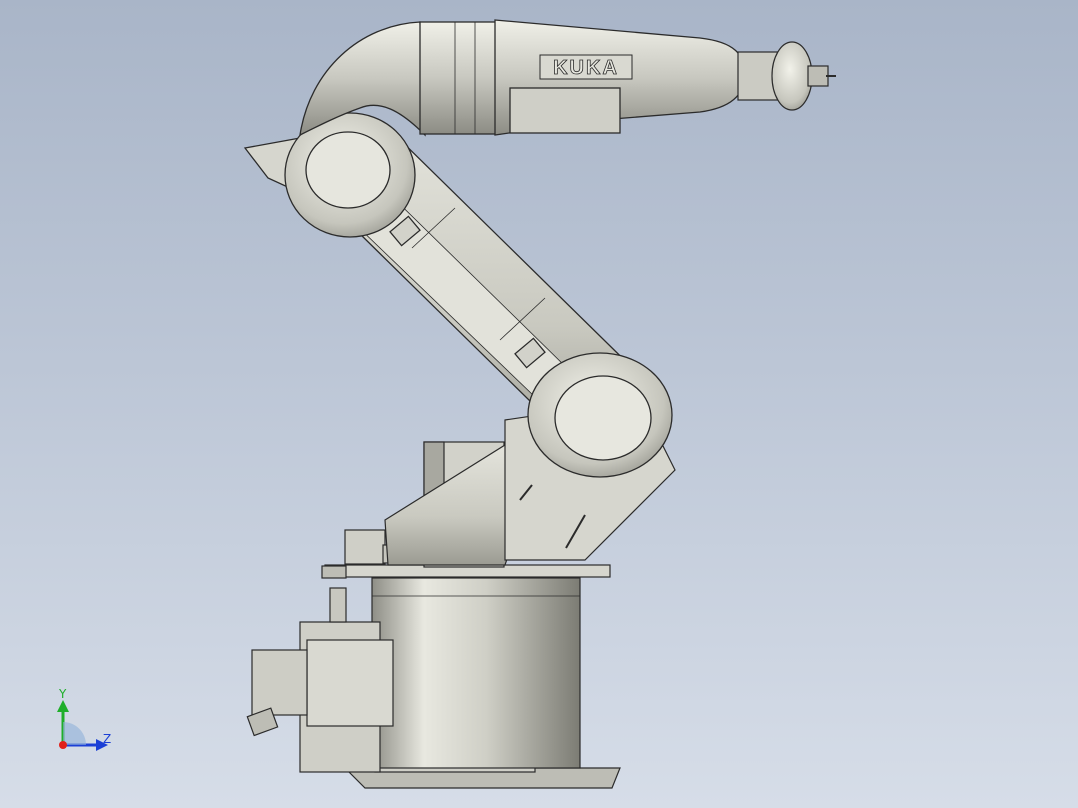 Image resolution: width=1078 pixels, height=808 pixels. I want to click on brand-label: KUKA, so click(586, 68).